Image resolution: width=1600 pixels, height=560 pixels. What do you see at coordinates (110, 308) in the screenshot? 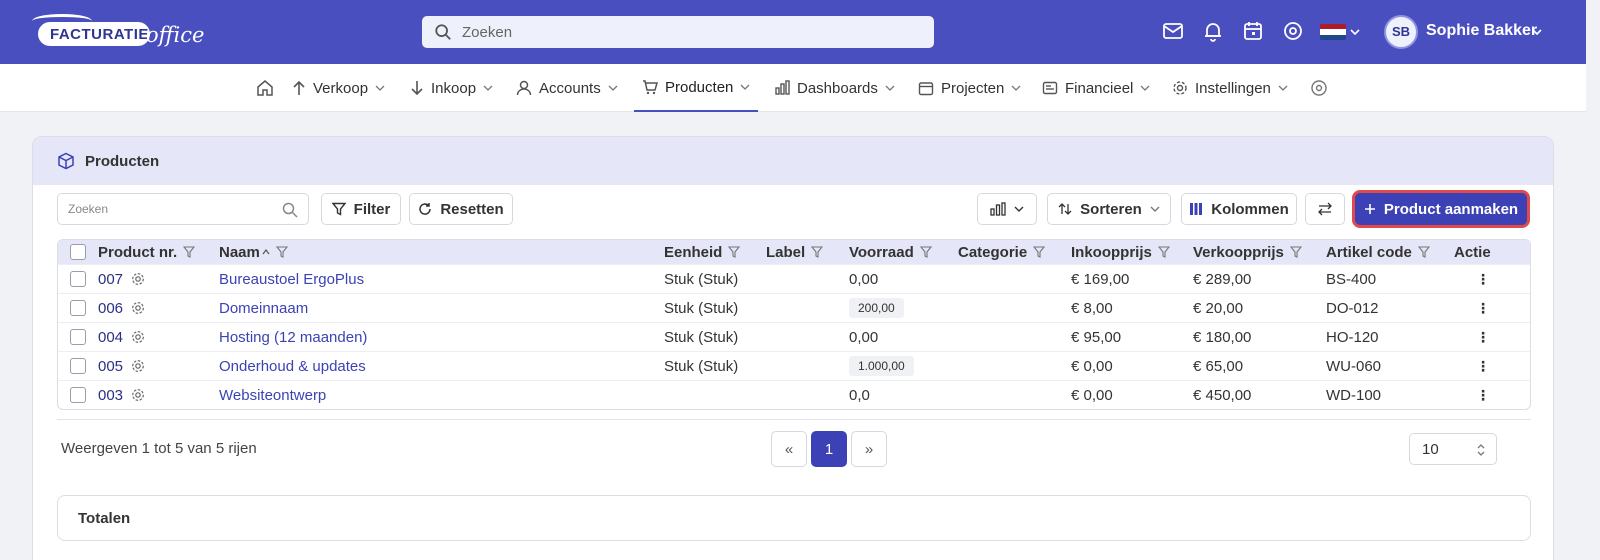
I see `product-nr-link: 006` at bounding box center [110, 308].